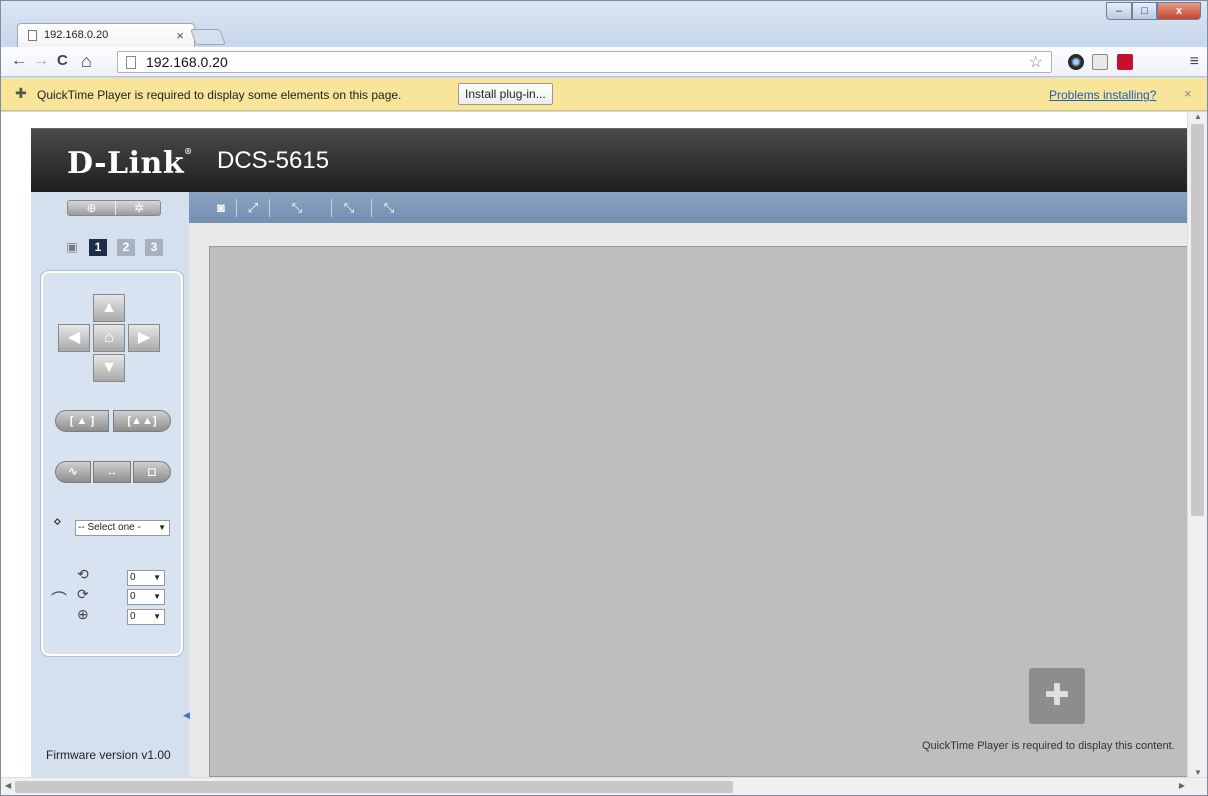  I want to click on zoom-25-icon: ⤡, so click(389, 208).